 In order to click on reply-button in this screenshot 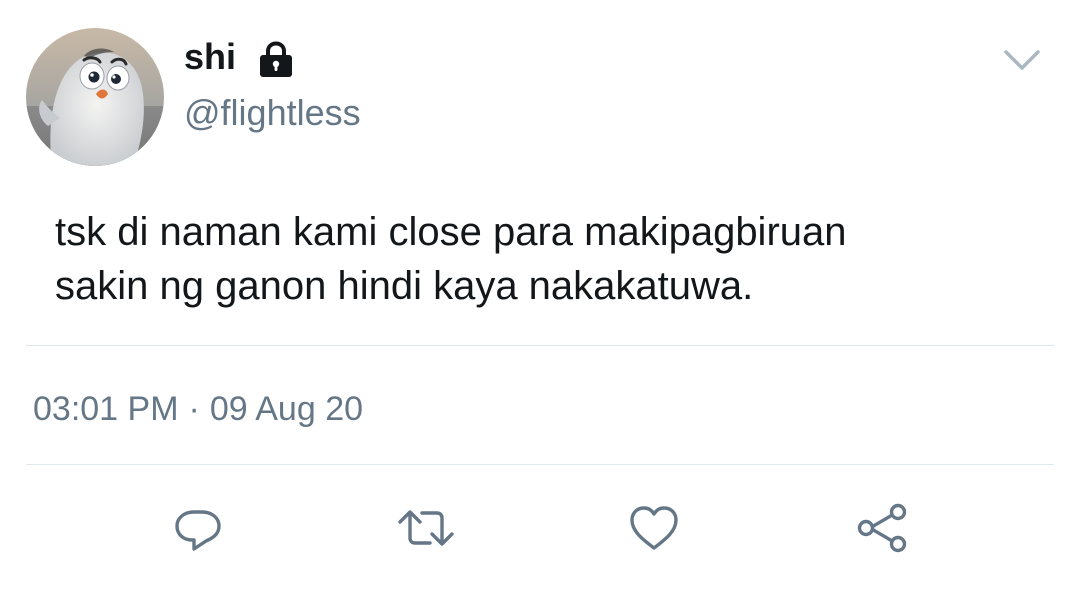, I will do `click(198, 528)`.